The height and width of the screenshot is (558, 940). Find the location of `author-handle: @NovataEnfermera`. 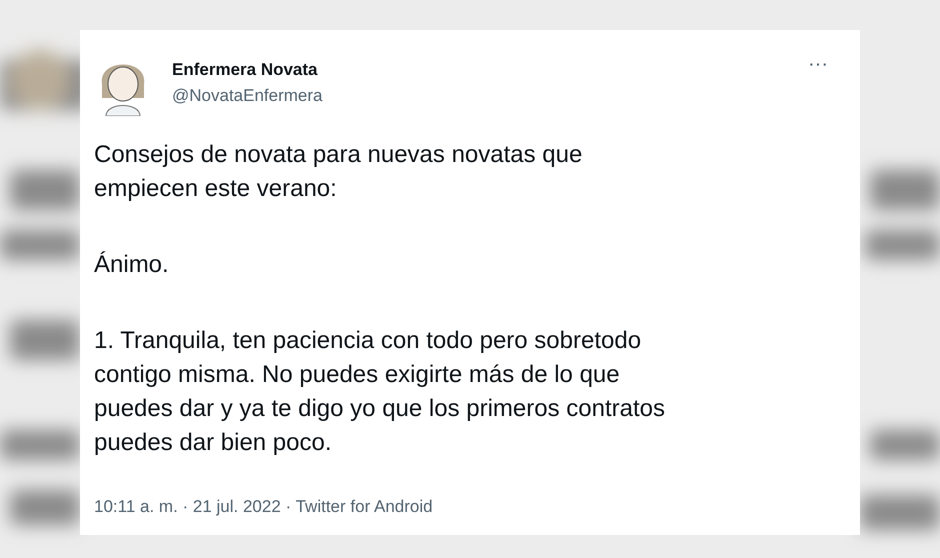

author-handle: @NovataEnfermera is located at coordinates (480, 96).